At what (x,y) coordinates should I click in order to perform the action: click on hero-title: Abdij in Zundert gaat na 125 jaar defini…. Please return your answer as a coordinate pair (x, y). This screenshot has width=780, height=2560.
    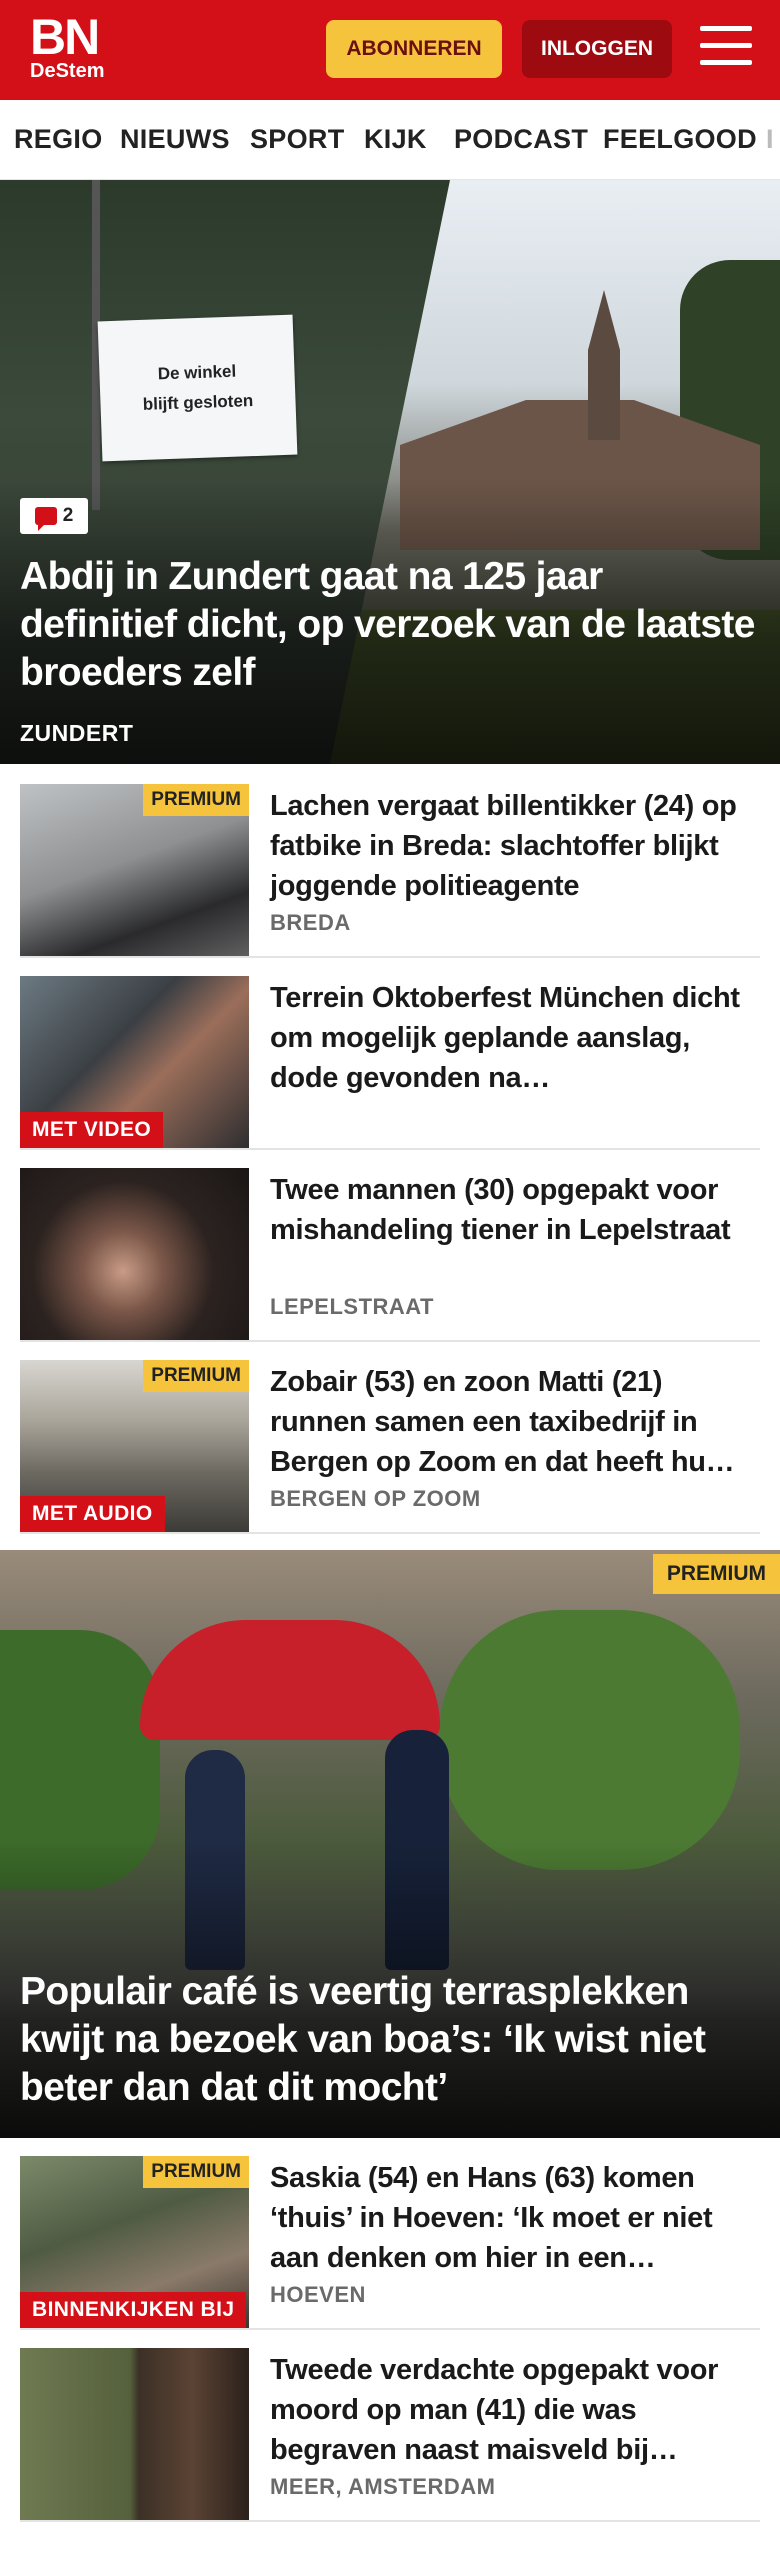
    Looking at the image, I should click on (390, 625).